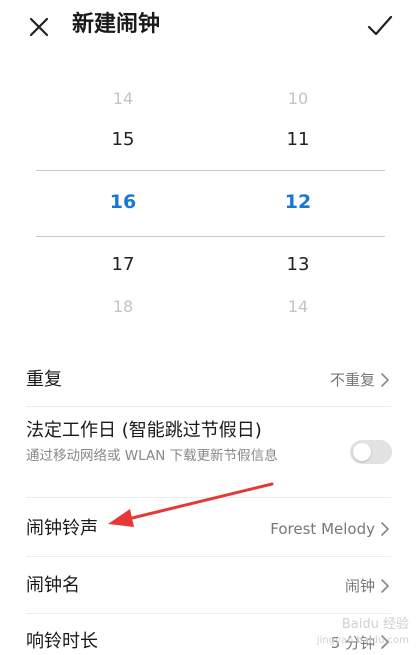 The image size is (417, 655). I want to click on watermark: Baidu 经验 jingyan.baidu.com, so click(363, 633).